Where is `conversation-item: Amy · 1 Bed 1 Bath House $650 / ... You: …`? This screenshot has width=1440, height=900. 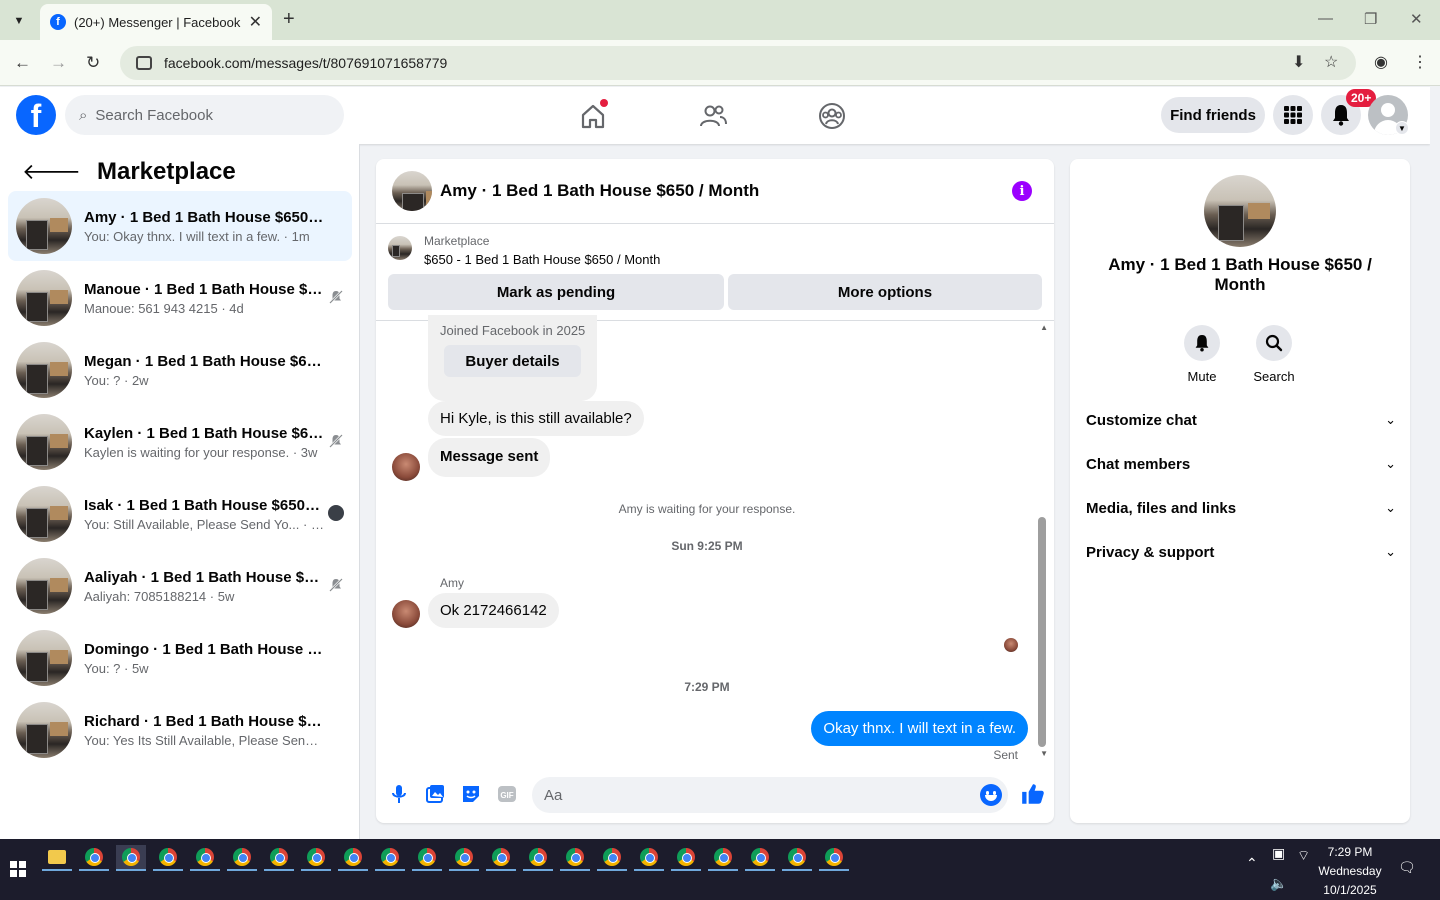
conversation-item: Amy · 1 Bed 1 Bath House $650 / ... You: … is located at coordinates (180, 226).